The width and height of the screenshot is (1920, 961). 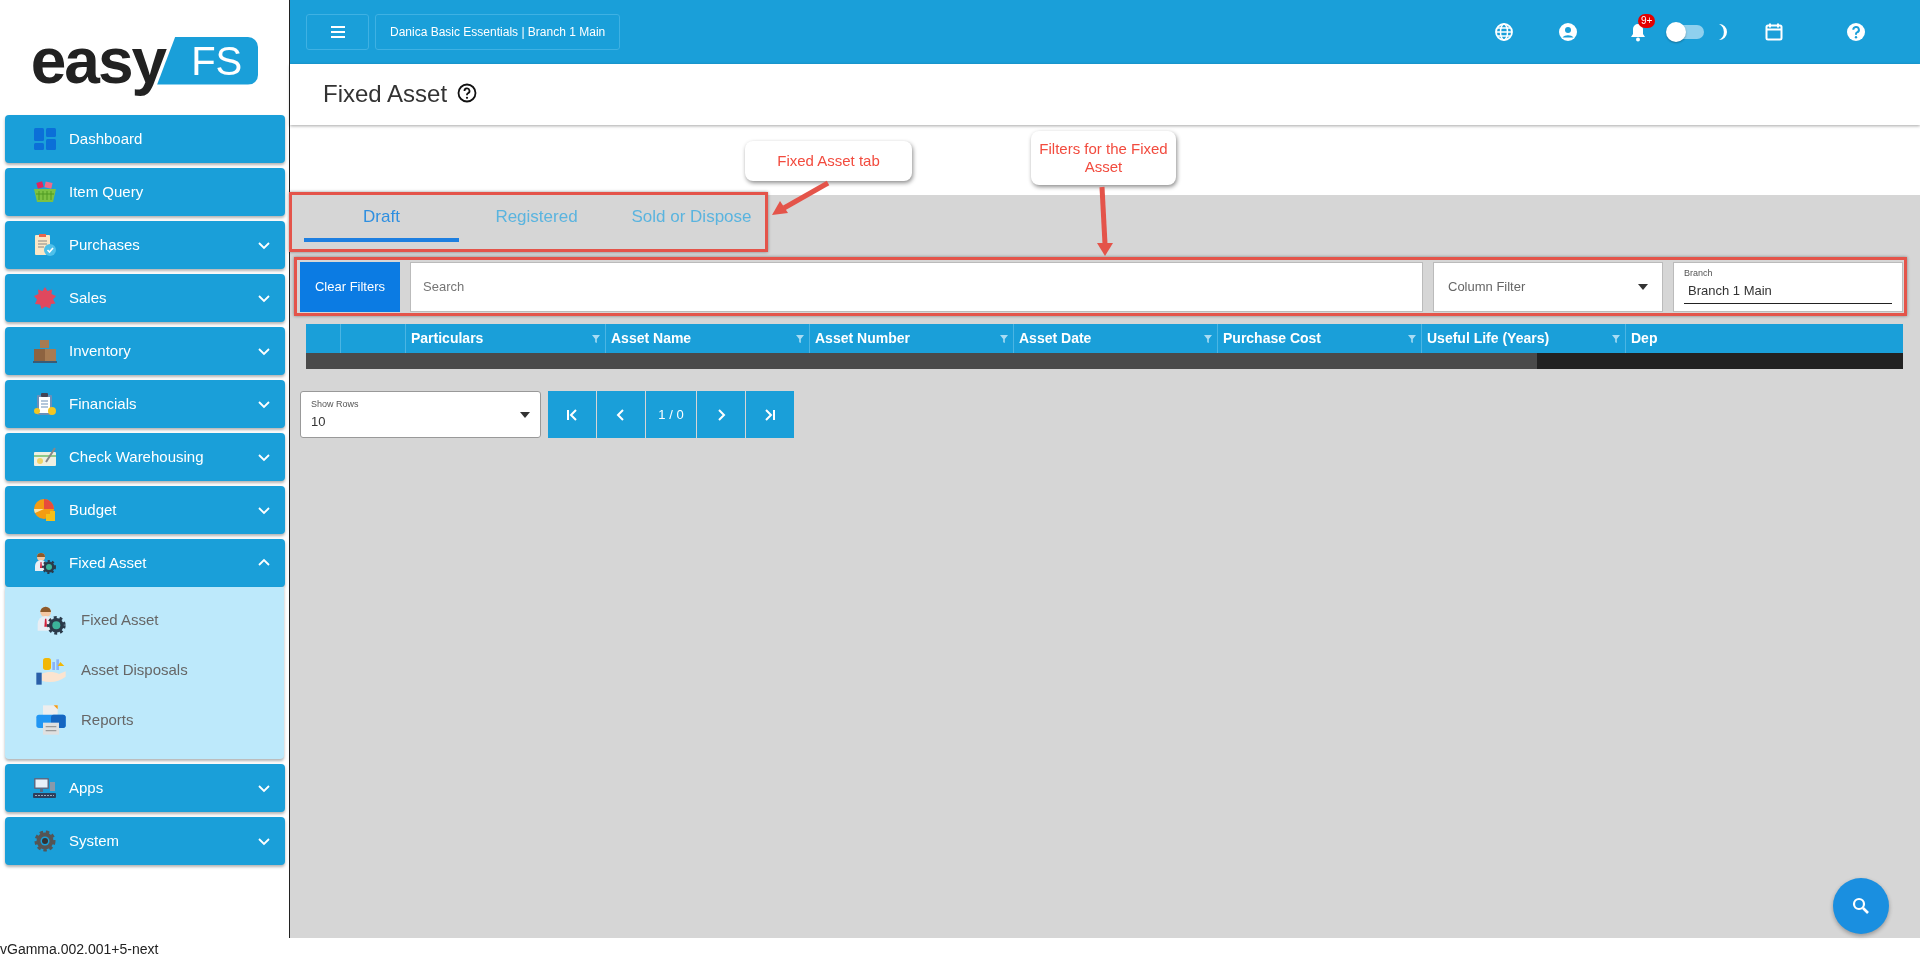 I want to click on search-icon, so click(x=1861, y=906).